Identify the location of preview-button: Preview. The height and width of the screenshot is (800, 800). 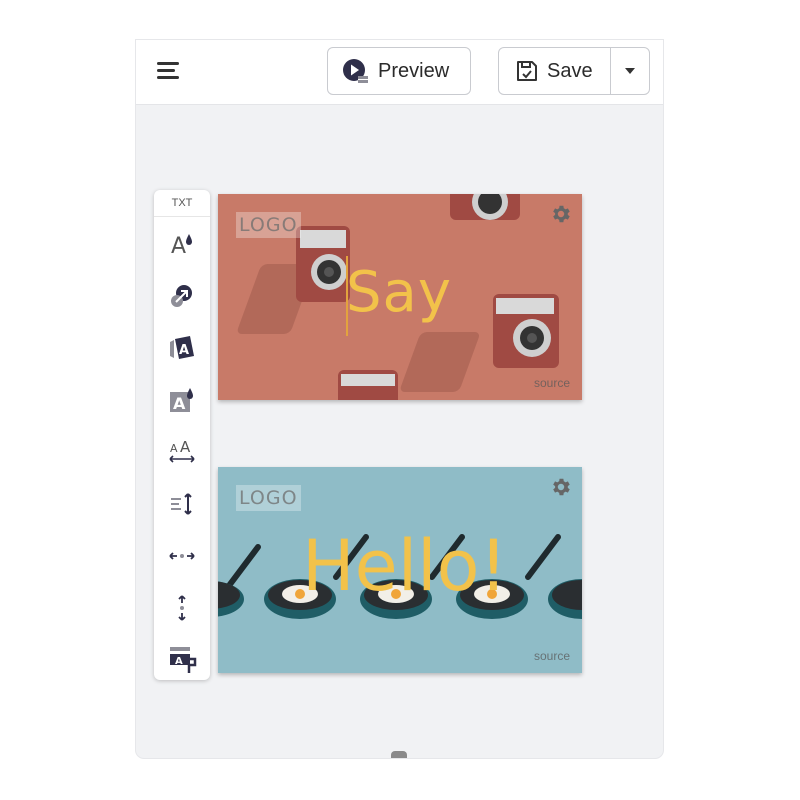
(399, 71).